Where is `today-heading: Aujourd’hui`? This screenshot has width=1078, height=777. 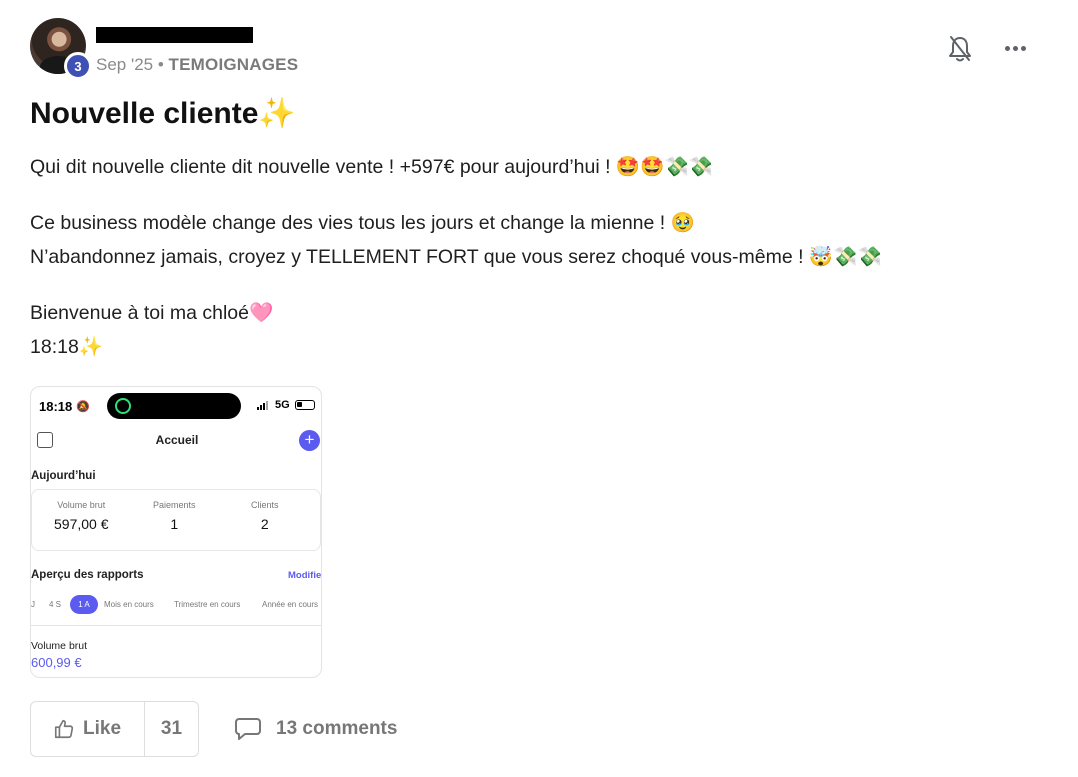 today-heading: Aujourd’hui is located at coordinates (63, 476).